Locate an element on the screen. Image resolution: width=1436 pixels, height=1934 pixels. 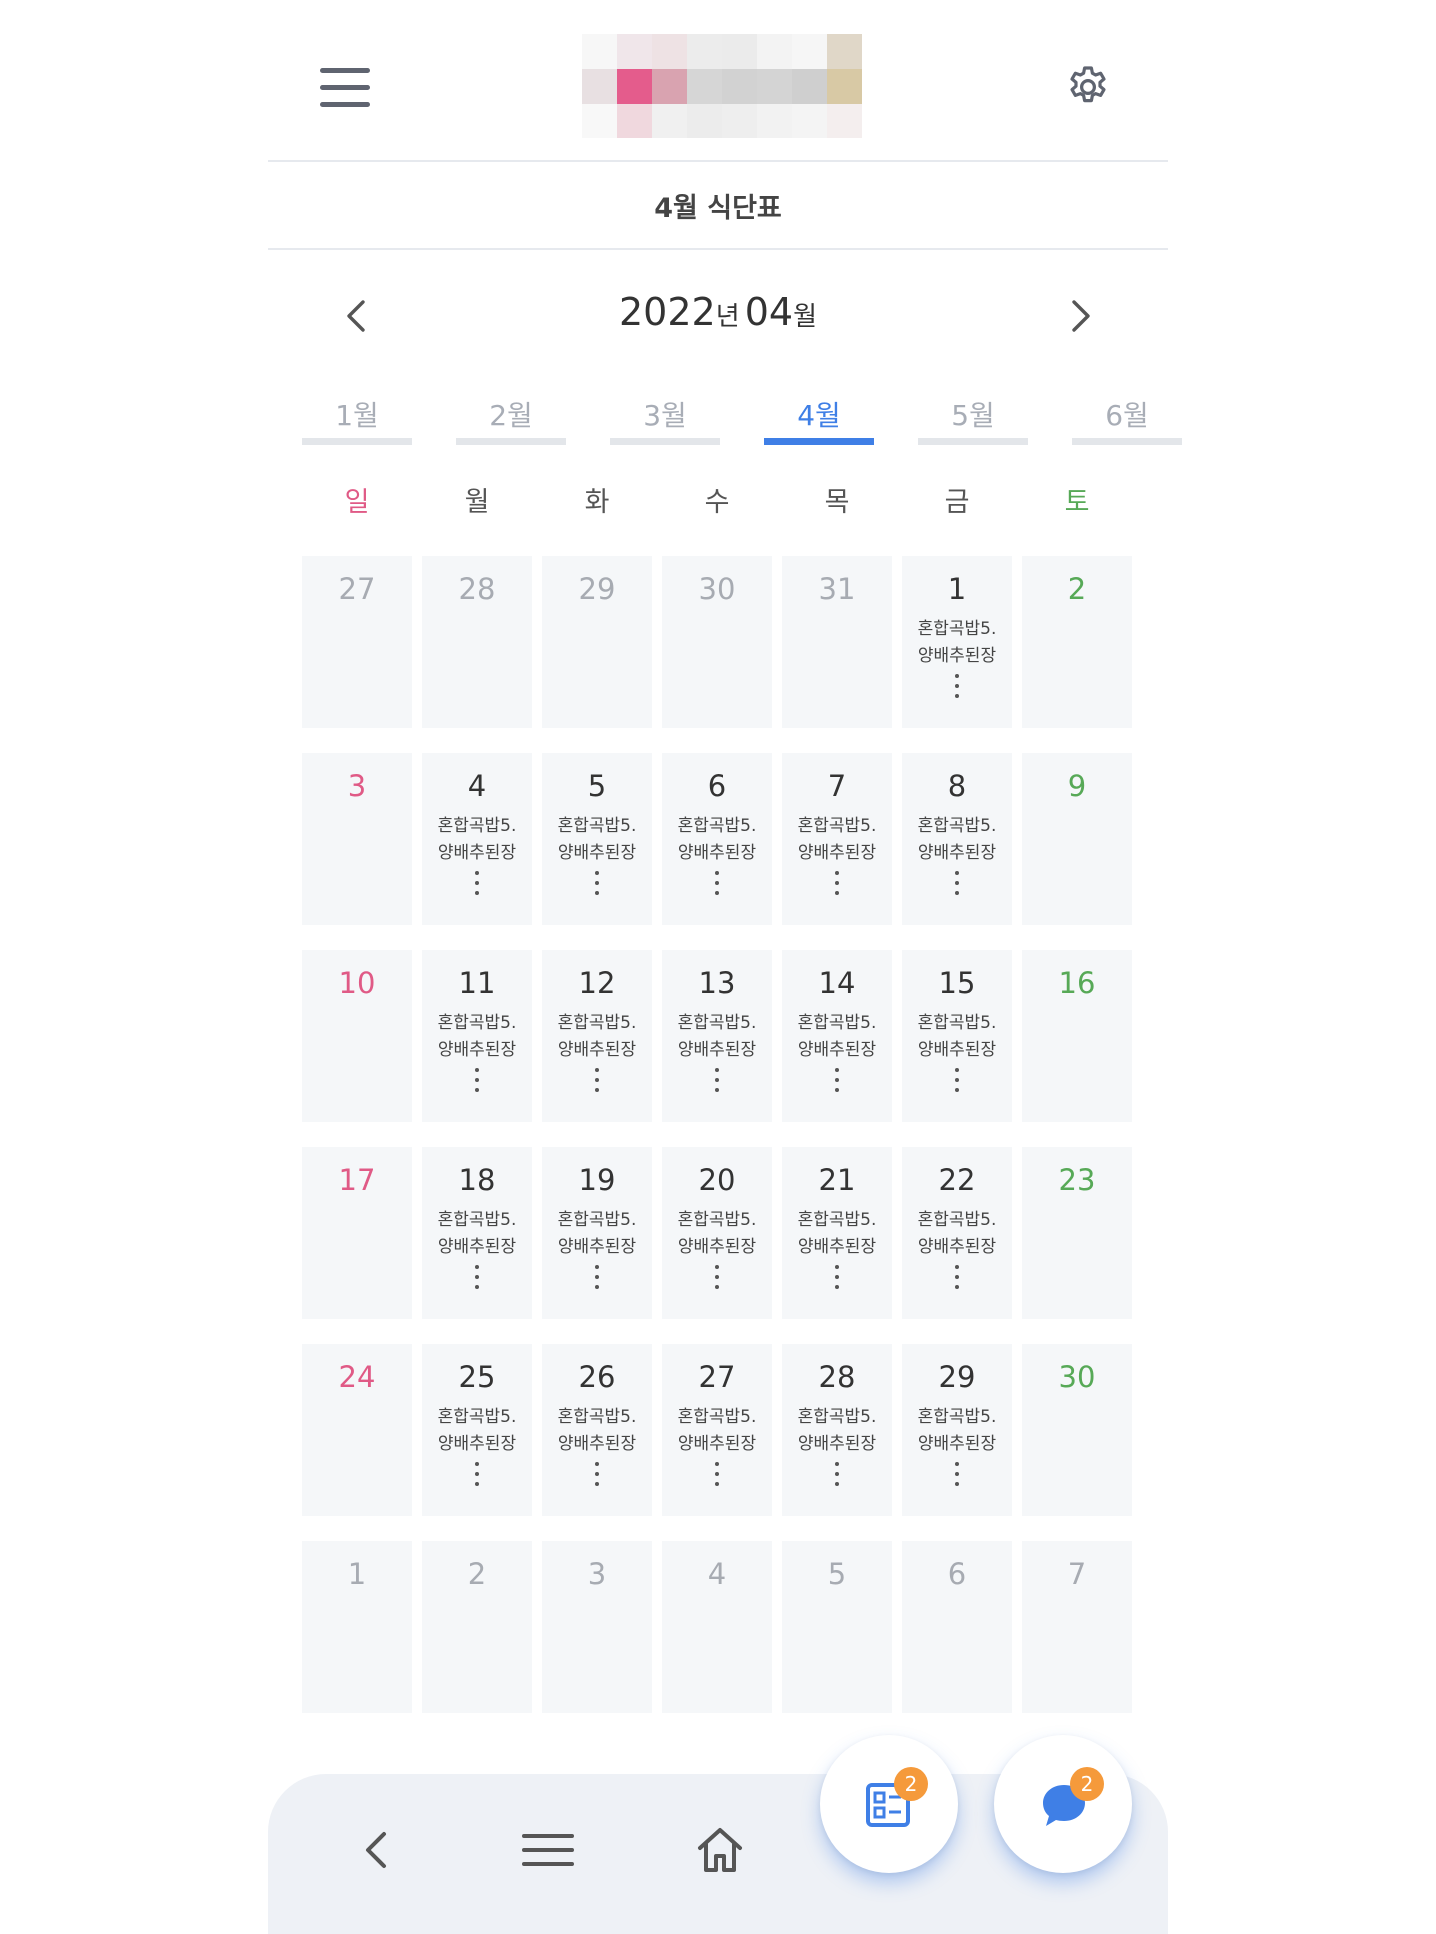
home-icon is located at coordinates (720, 1850).